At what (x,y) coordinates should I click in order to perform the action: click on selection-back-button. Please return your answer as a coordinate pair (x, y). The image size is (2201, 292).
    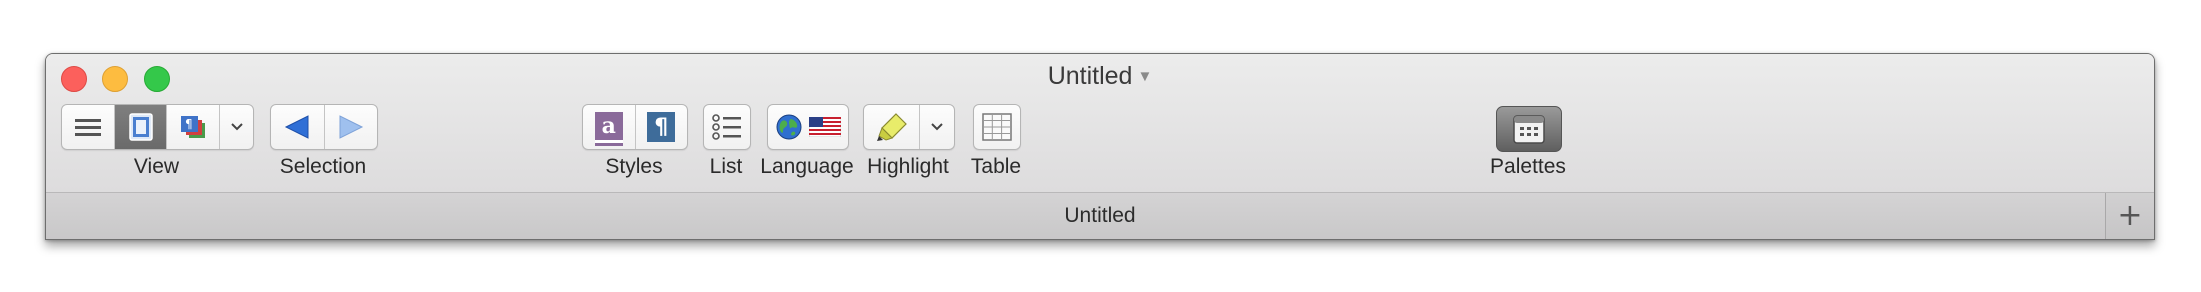
    Looking at the image, I should click on (297, 127).